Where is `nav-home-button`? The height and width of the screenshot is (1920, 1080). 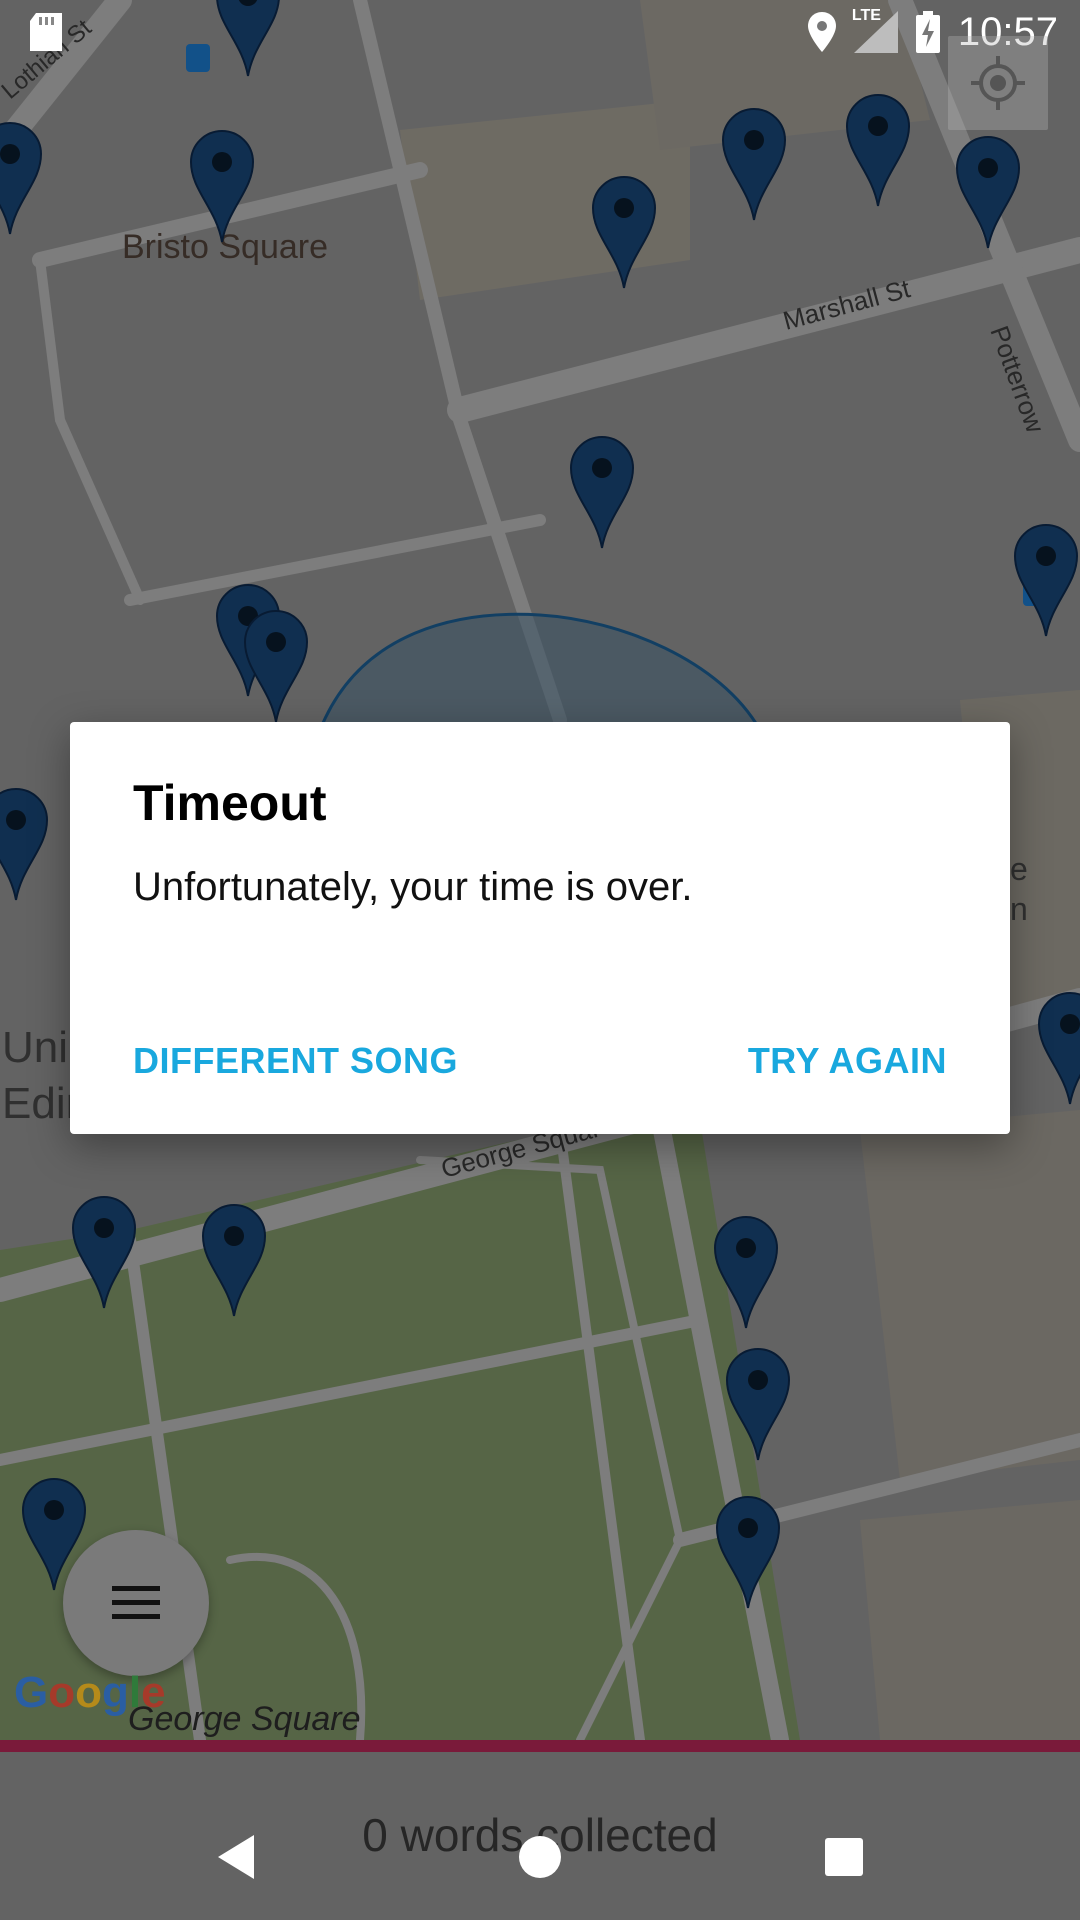
nav-home-button is located at coordinates (540, 1857).